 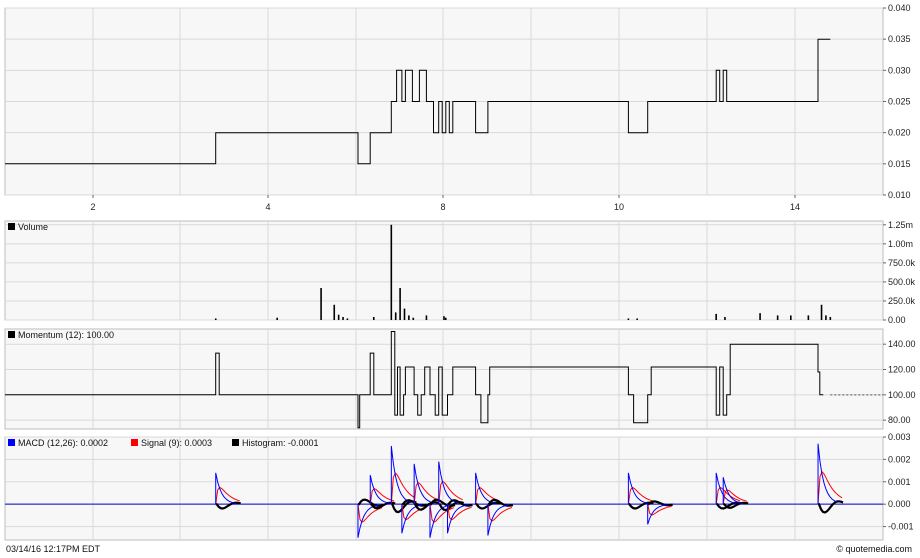 I want to click on macd-ytick-label: 0.002, so click(x=899, y=459).